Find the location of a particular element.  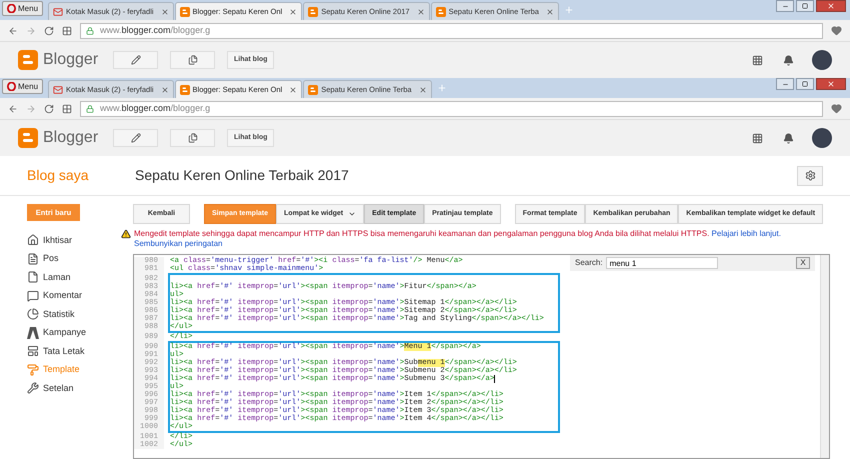

scrollbar is located at coordinates (824, 356).